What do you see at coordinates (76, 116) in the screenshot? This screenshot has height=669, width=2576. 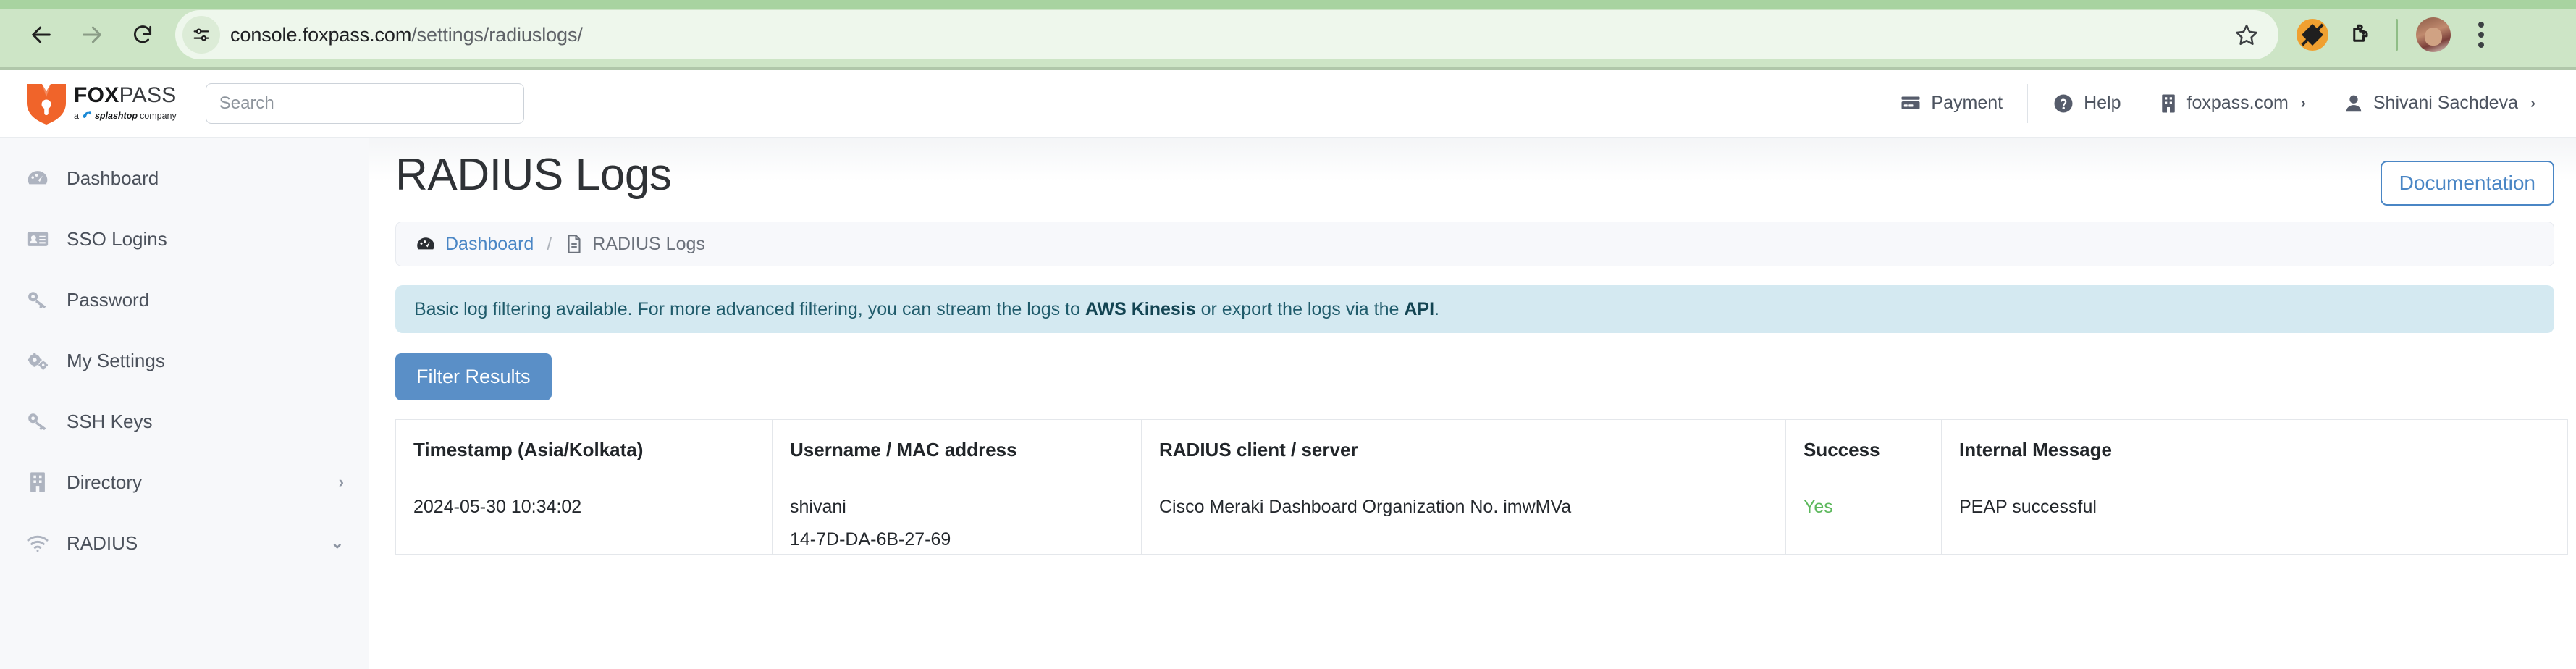 I see `brand-sub-prefix: a` at bounding box center [76, 116].